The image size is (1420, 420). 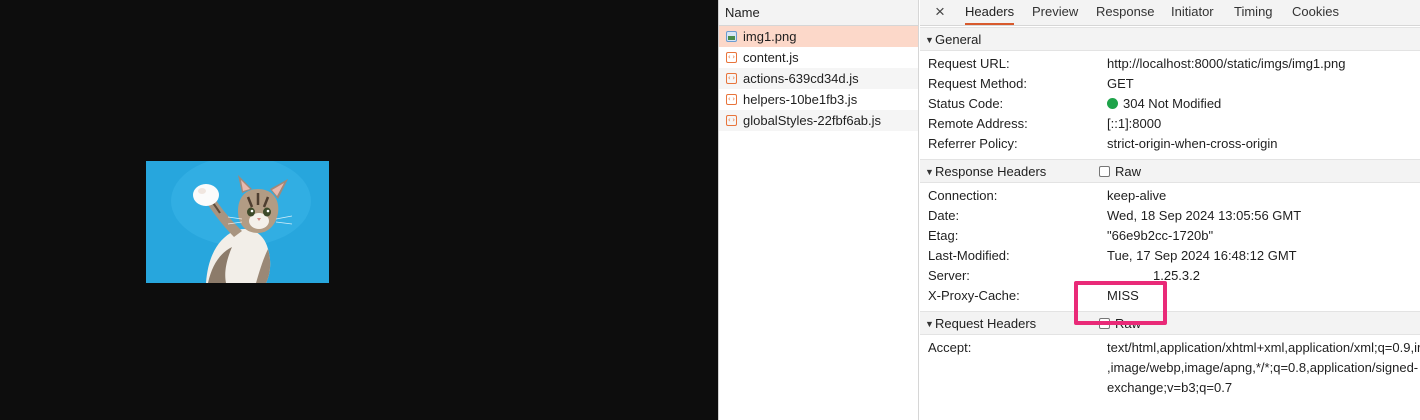 I want to click on status-value: 304 Not Modified, so click(x=1164, y=104).